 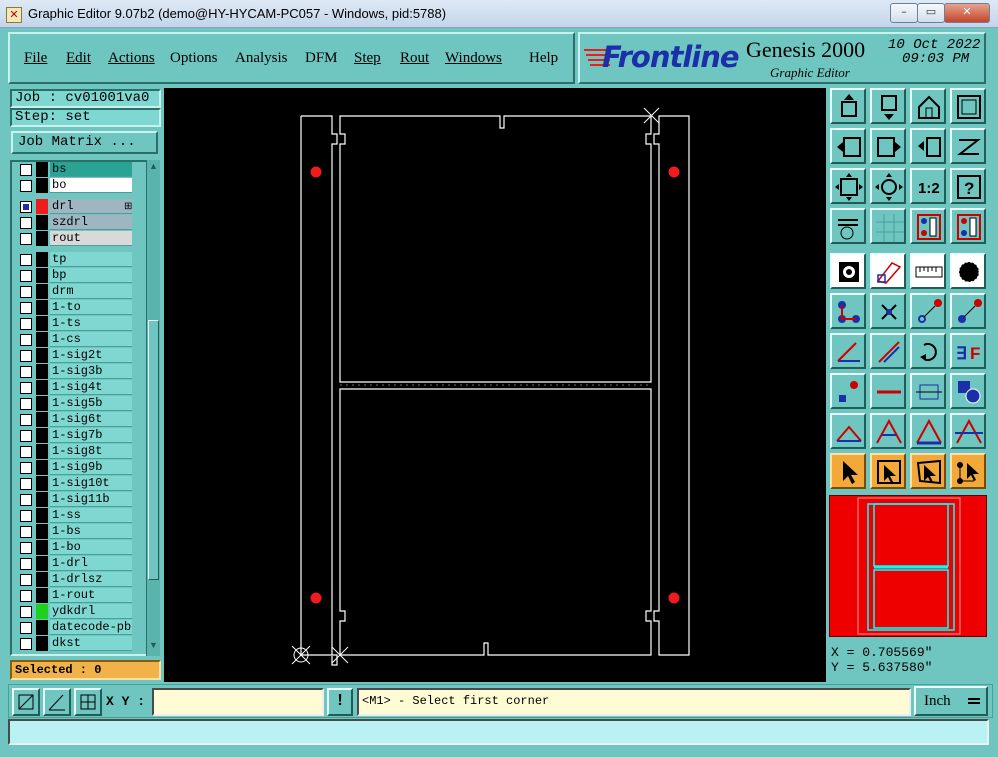 What do you see at coordinates (78, 238) in the screenshot?
I see `layer-row-rout: rout` at bounding box center [78, 238].